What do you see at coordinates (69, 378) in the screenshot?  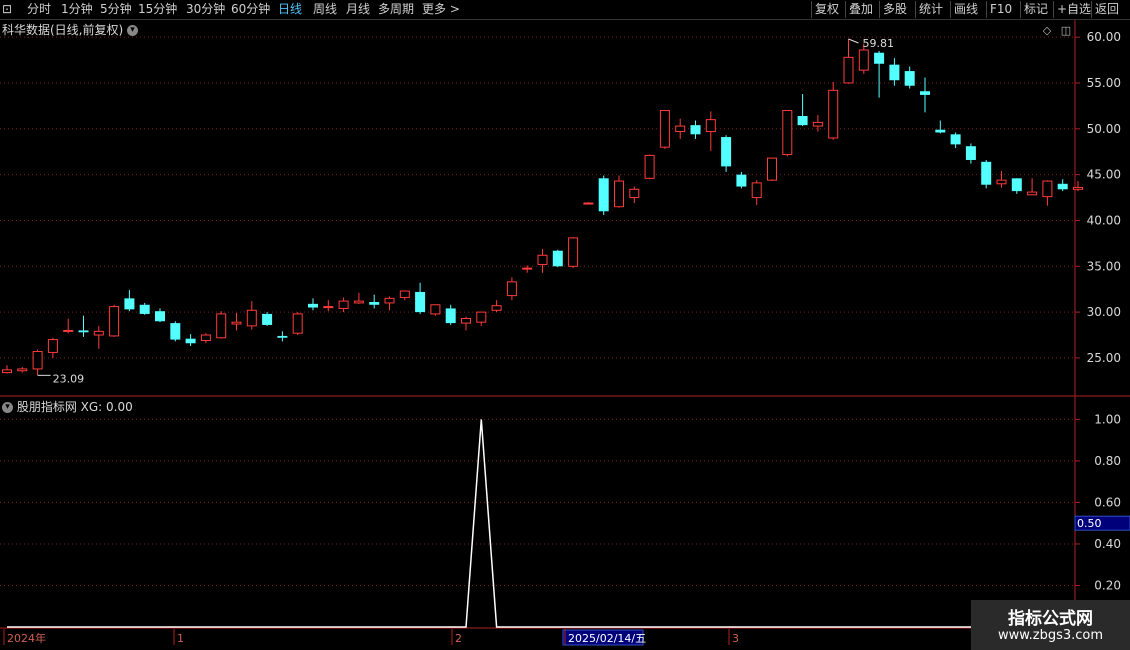 I see `low-label: 23.09` at bounding box center [69, 378].